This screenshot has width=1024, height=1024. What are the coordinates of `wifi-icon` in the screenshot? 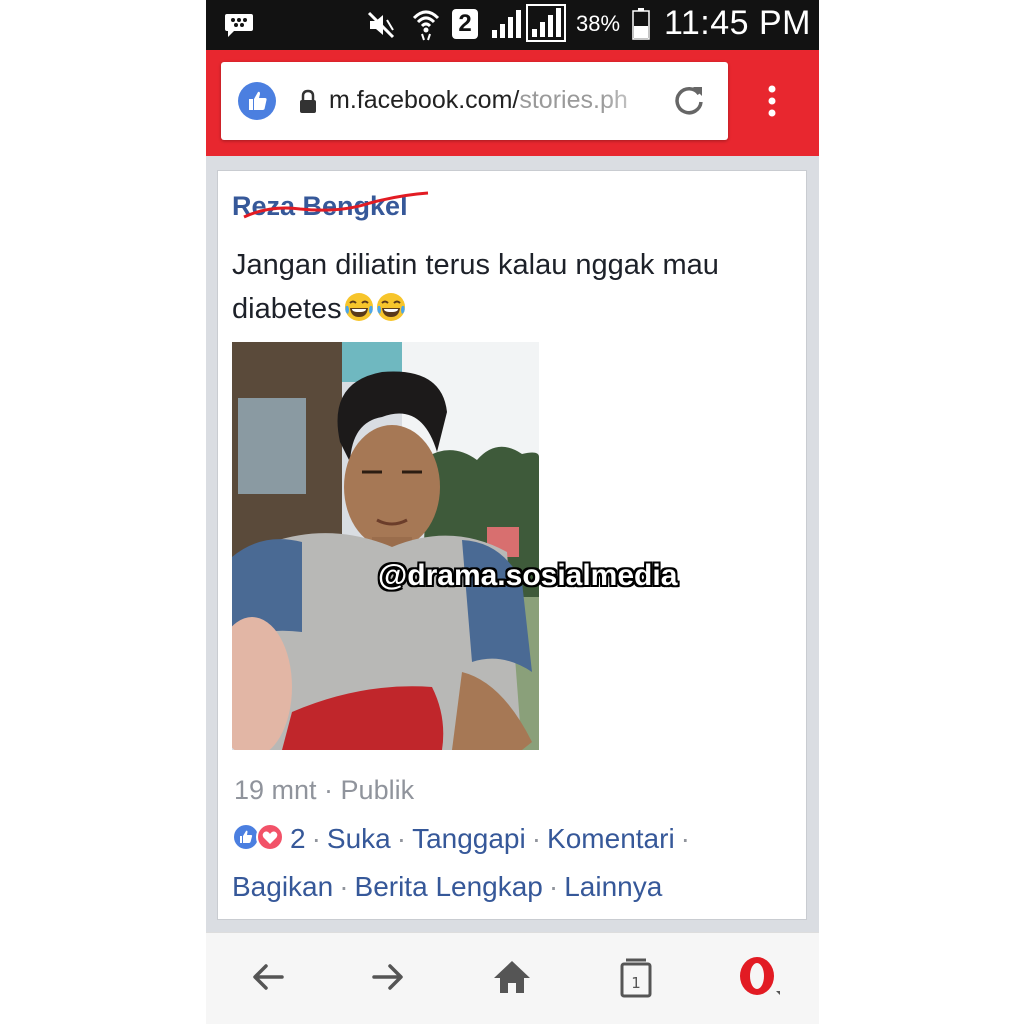 It's located at (426, 25).